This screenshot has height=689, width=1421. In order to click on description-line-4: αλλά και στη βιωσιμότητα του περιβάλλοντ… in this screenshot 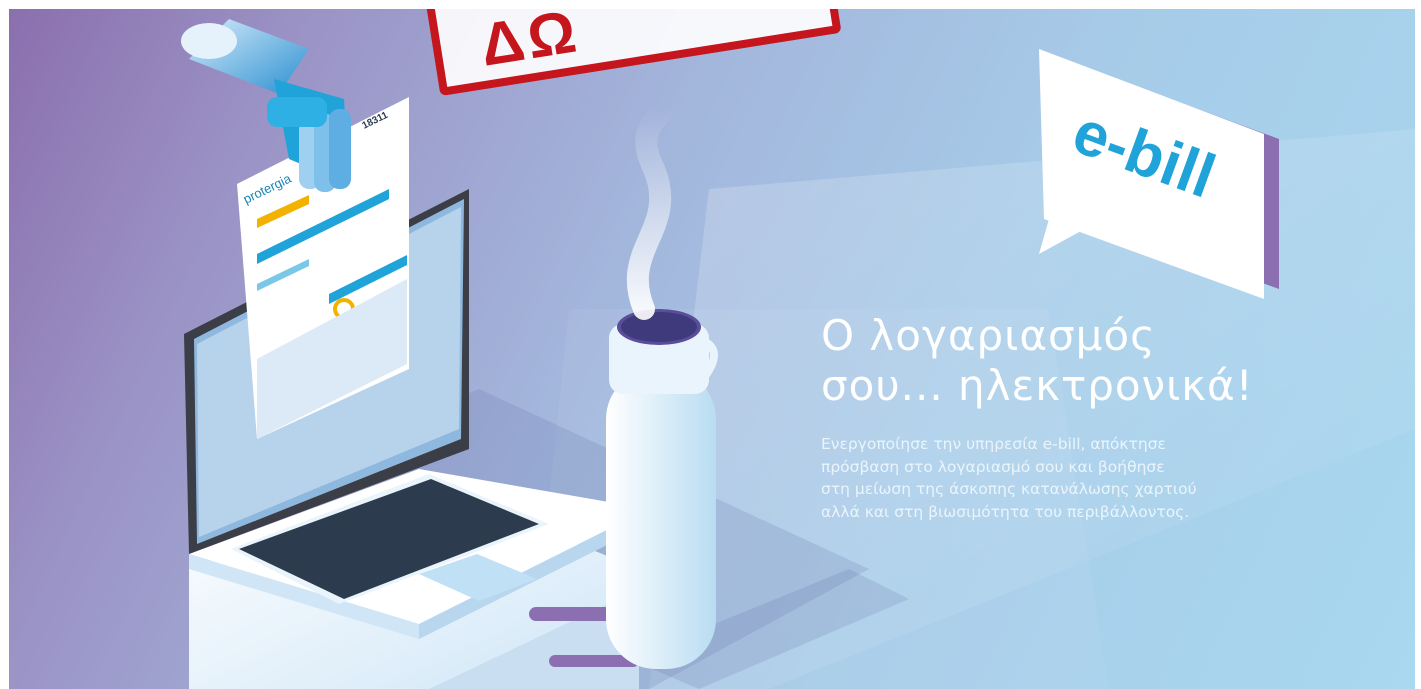, I will do `click(1005, 511)`.